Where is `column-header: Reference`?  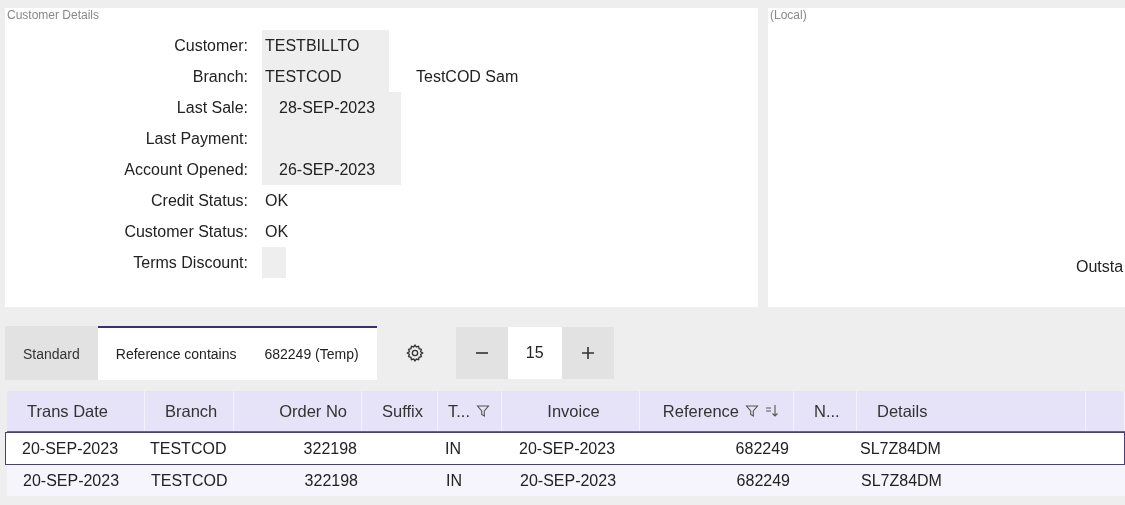
column-header: Reference is located at coordinates (700, 411).